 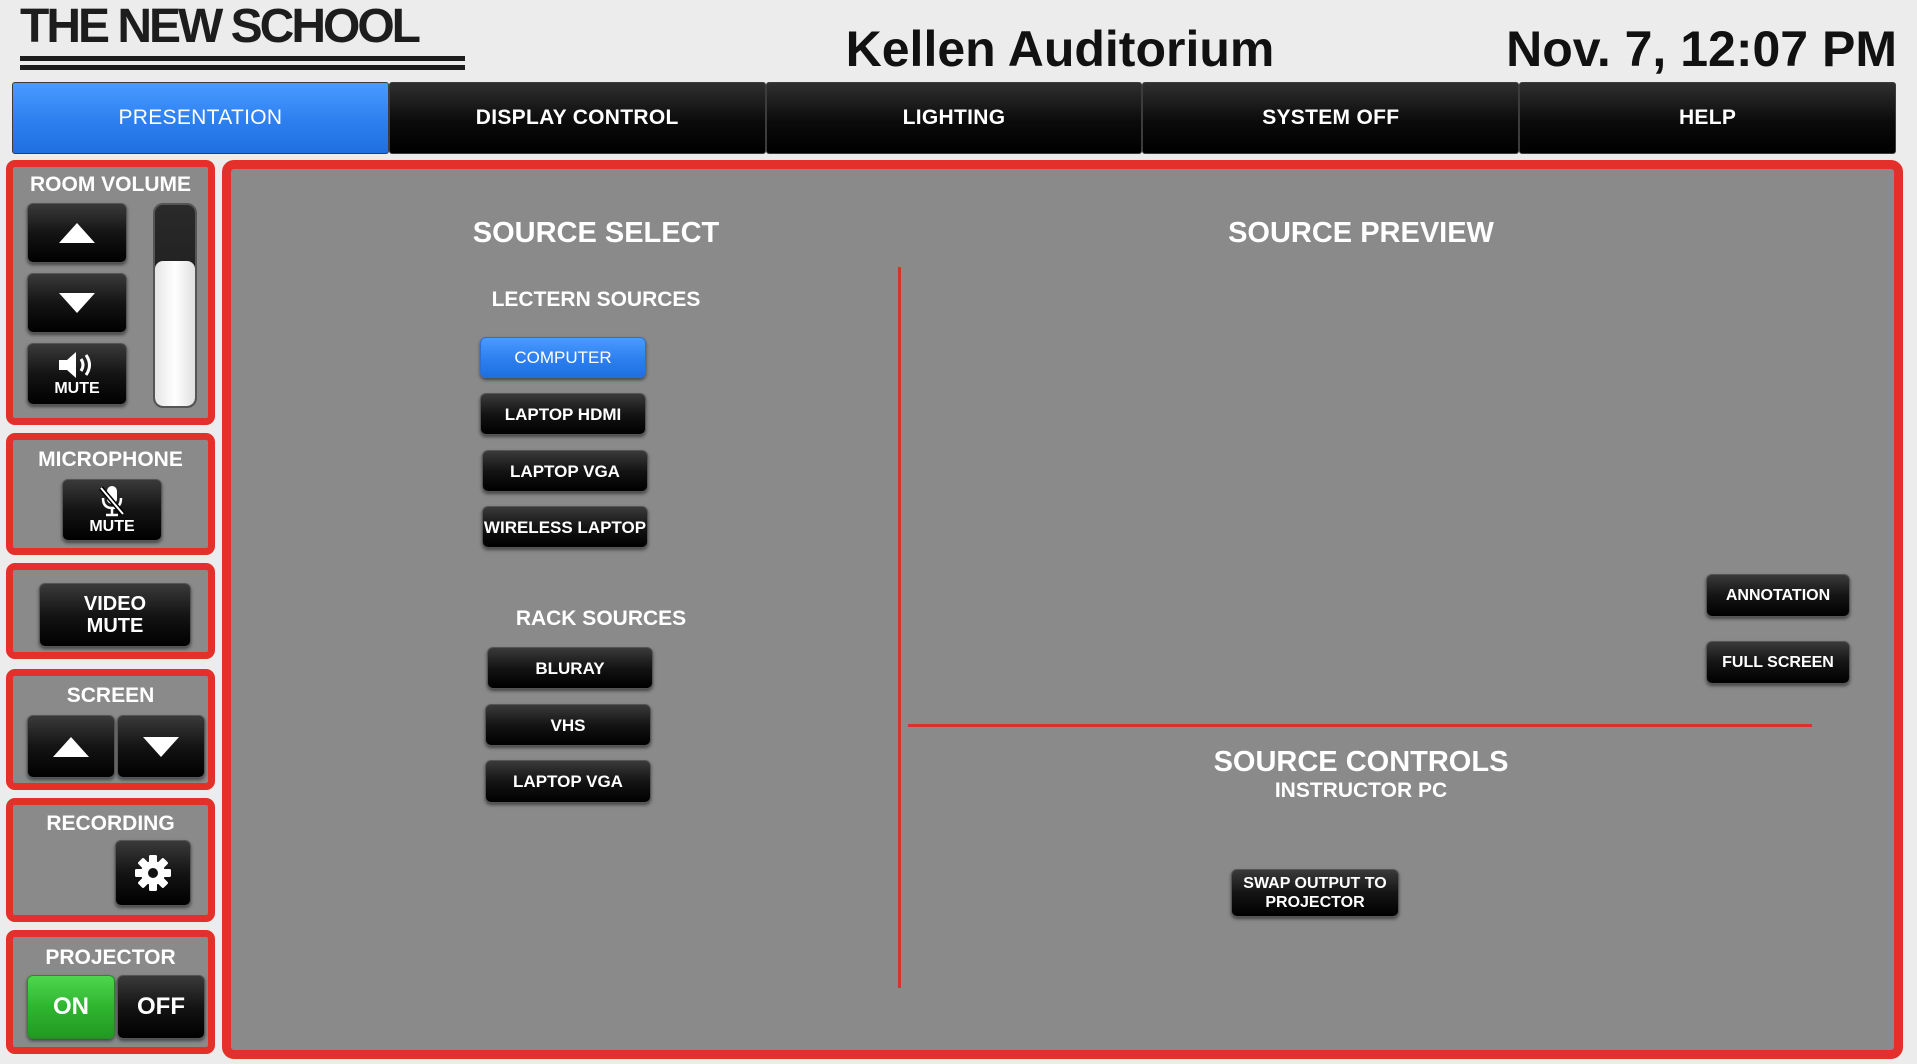 I want to click on video-mute-button: VIDEO MUTE, so click(x=115, y=615).